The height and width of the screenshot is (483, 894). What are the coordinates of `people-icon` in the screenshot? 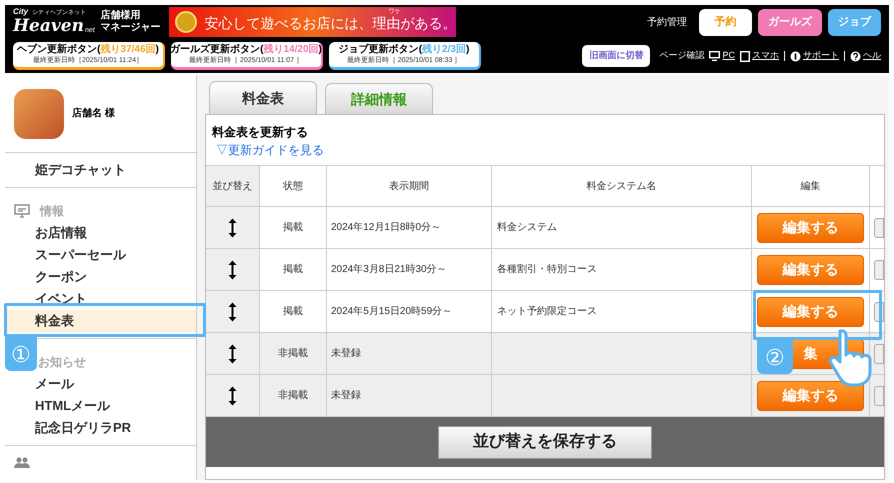 It's located at (22, 462).